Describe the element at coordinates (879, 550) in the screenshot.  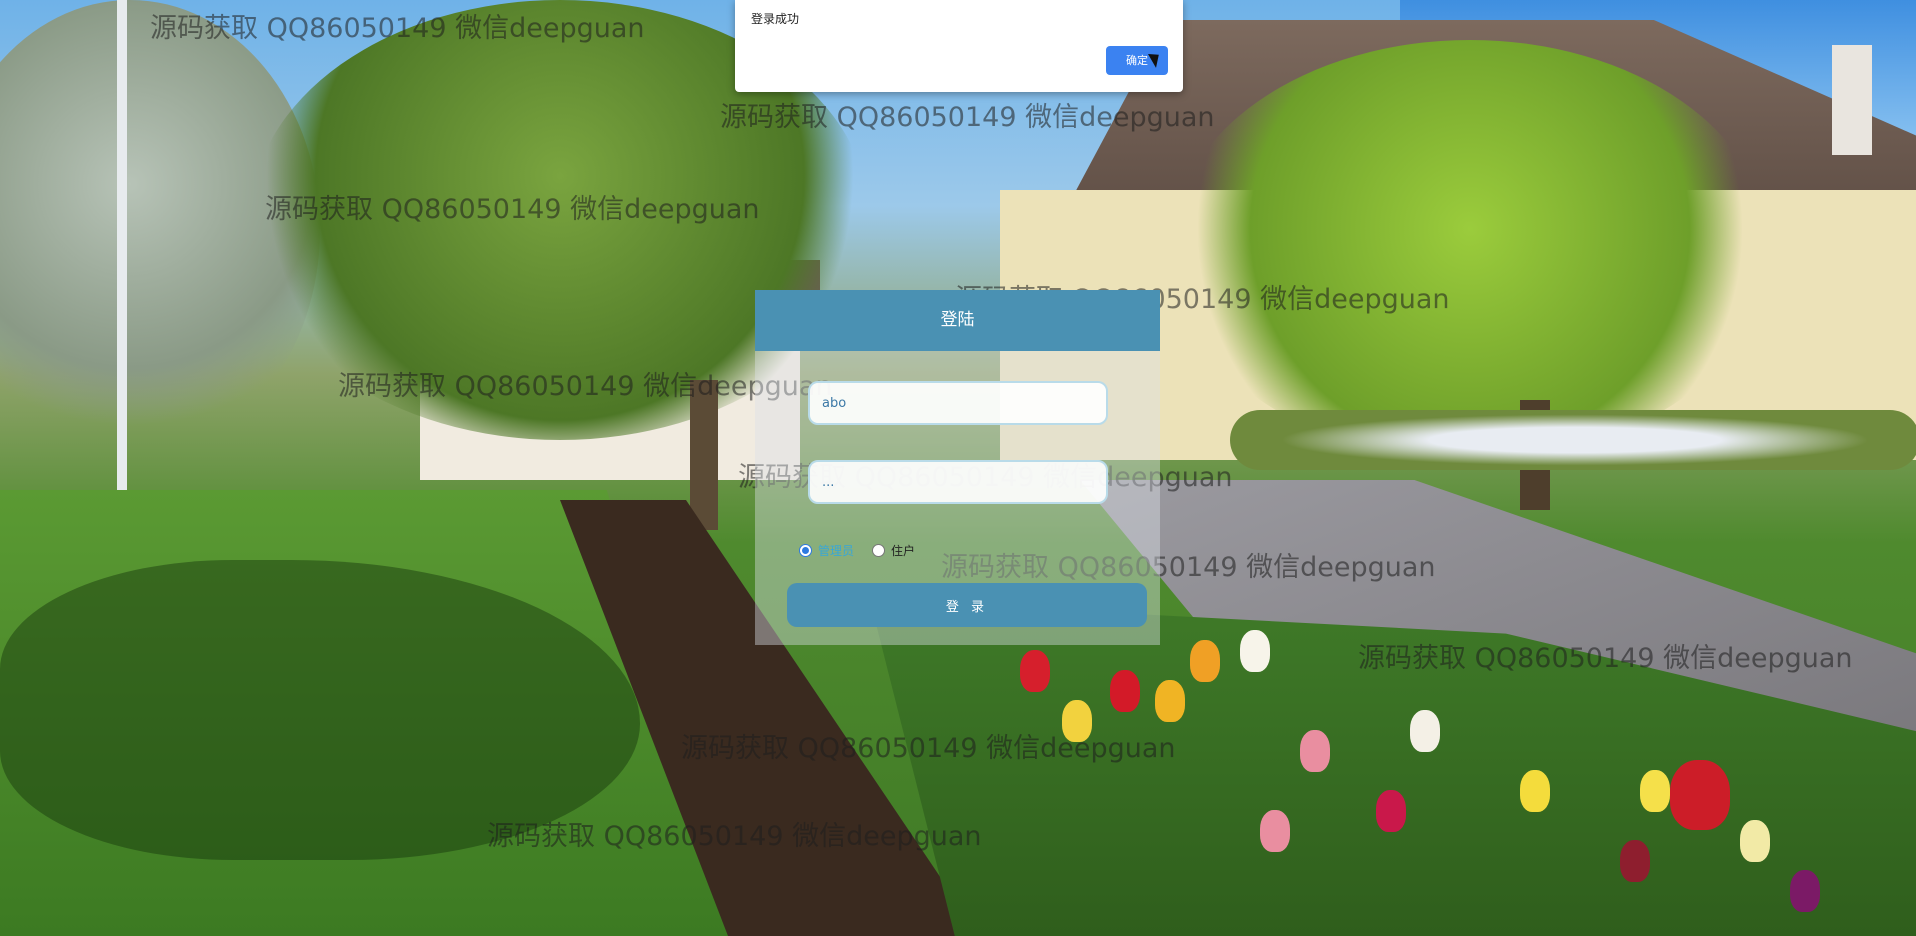
I see `role-resident-radio` at that location.